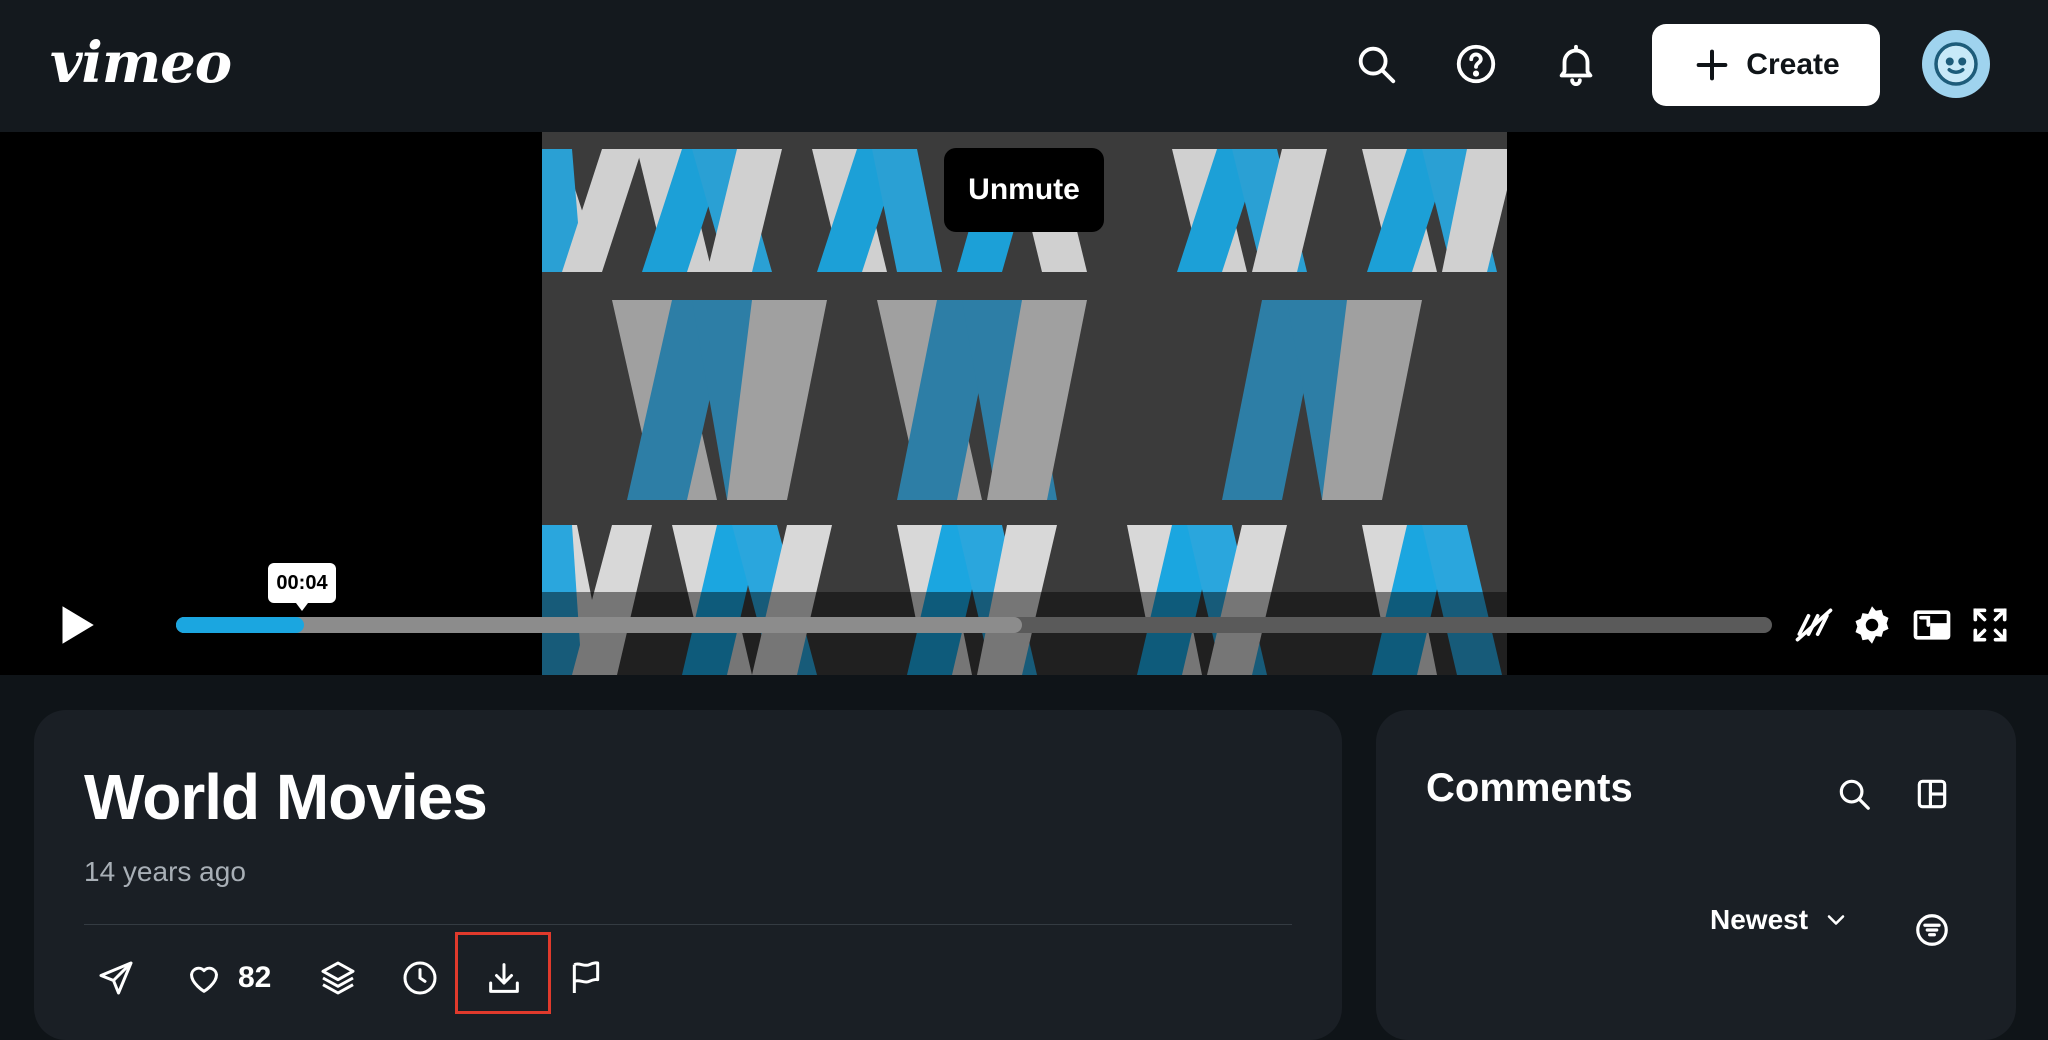 The width and height of the screenshot is (2048, 1040). I want to click on hd-off-icon, so click(1814, 625).